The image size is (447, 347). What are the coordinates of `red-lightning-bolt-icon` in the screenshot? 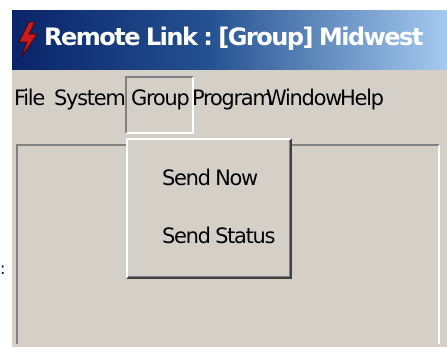 It's located at (28, 40).